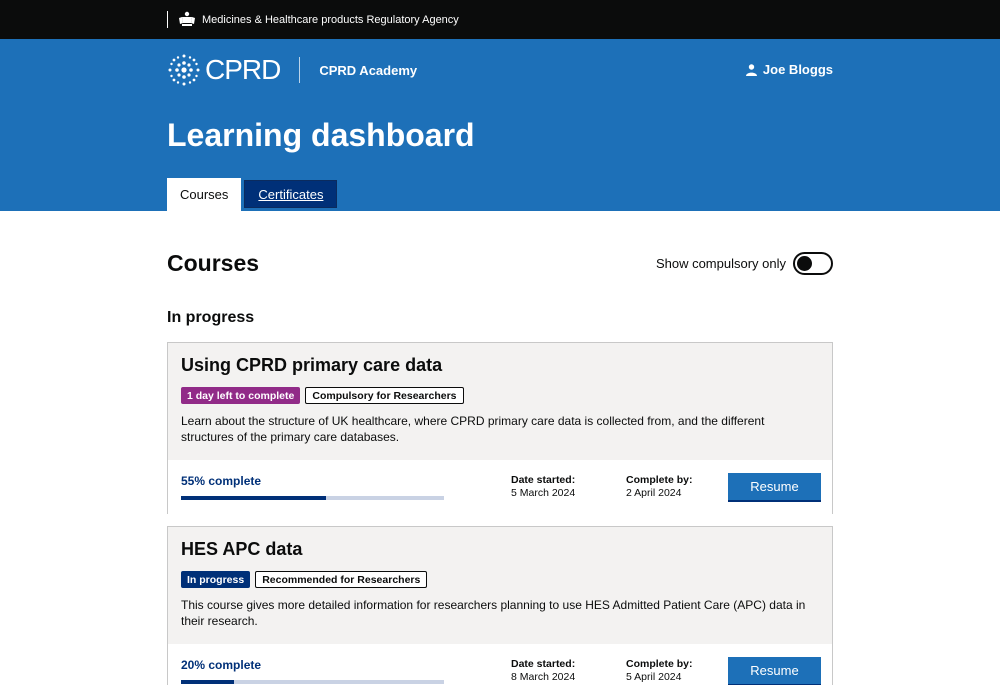  What do you see at coordinates (184, 70) in the screenshot?
I see `cprd-dots-logo-icon` at bounding box center [184, 70].